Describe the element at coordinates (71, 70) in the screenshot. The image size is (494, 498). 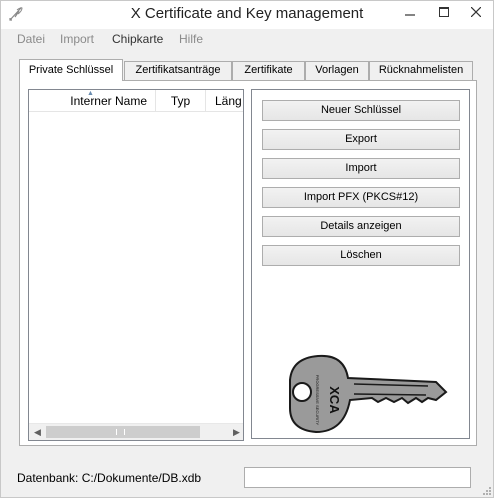
I see `tab-private-keys: Private Schlüssel` at that location.